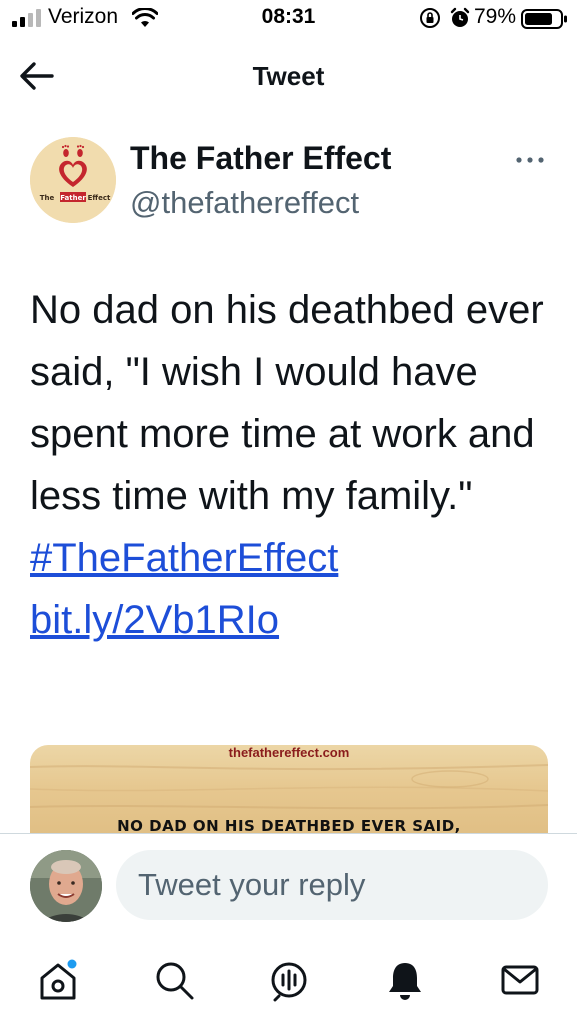 The height and width of the screenshot is (1024, 577). What do you see at coordinates (154, 620) in the screenshot?
I see `url-link: bit.ly/2Vb1RIo` at bounding box center [154, 620].